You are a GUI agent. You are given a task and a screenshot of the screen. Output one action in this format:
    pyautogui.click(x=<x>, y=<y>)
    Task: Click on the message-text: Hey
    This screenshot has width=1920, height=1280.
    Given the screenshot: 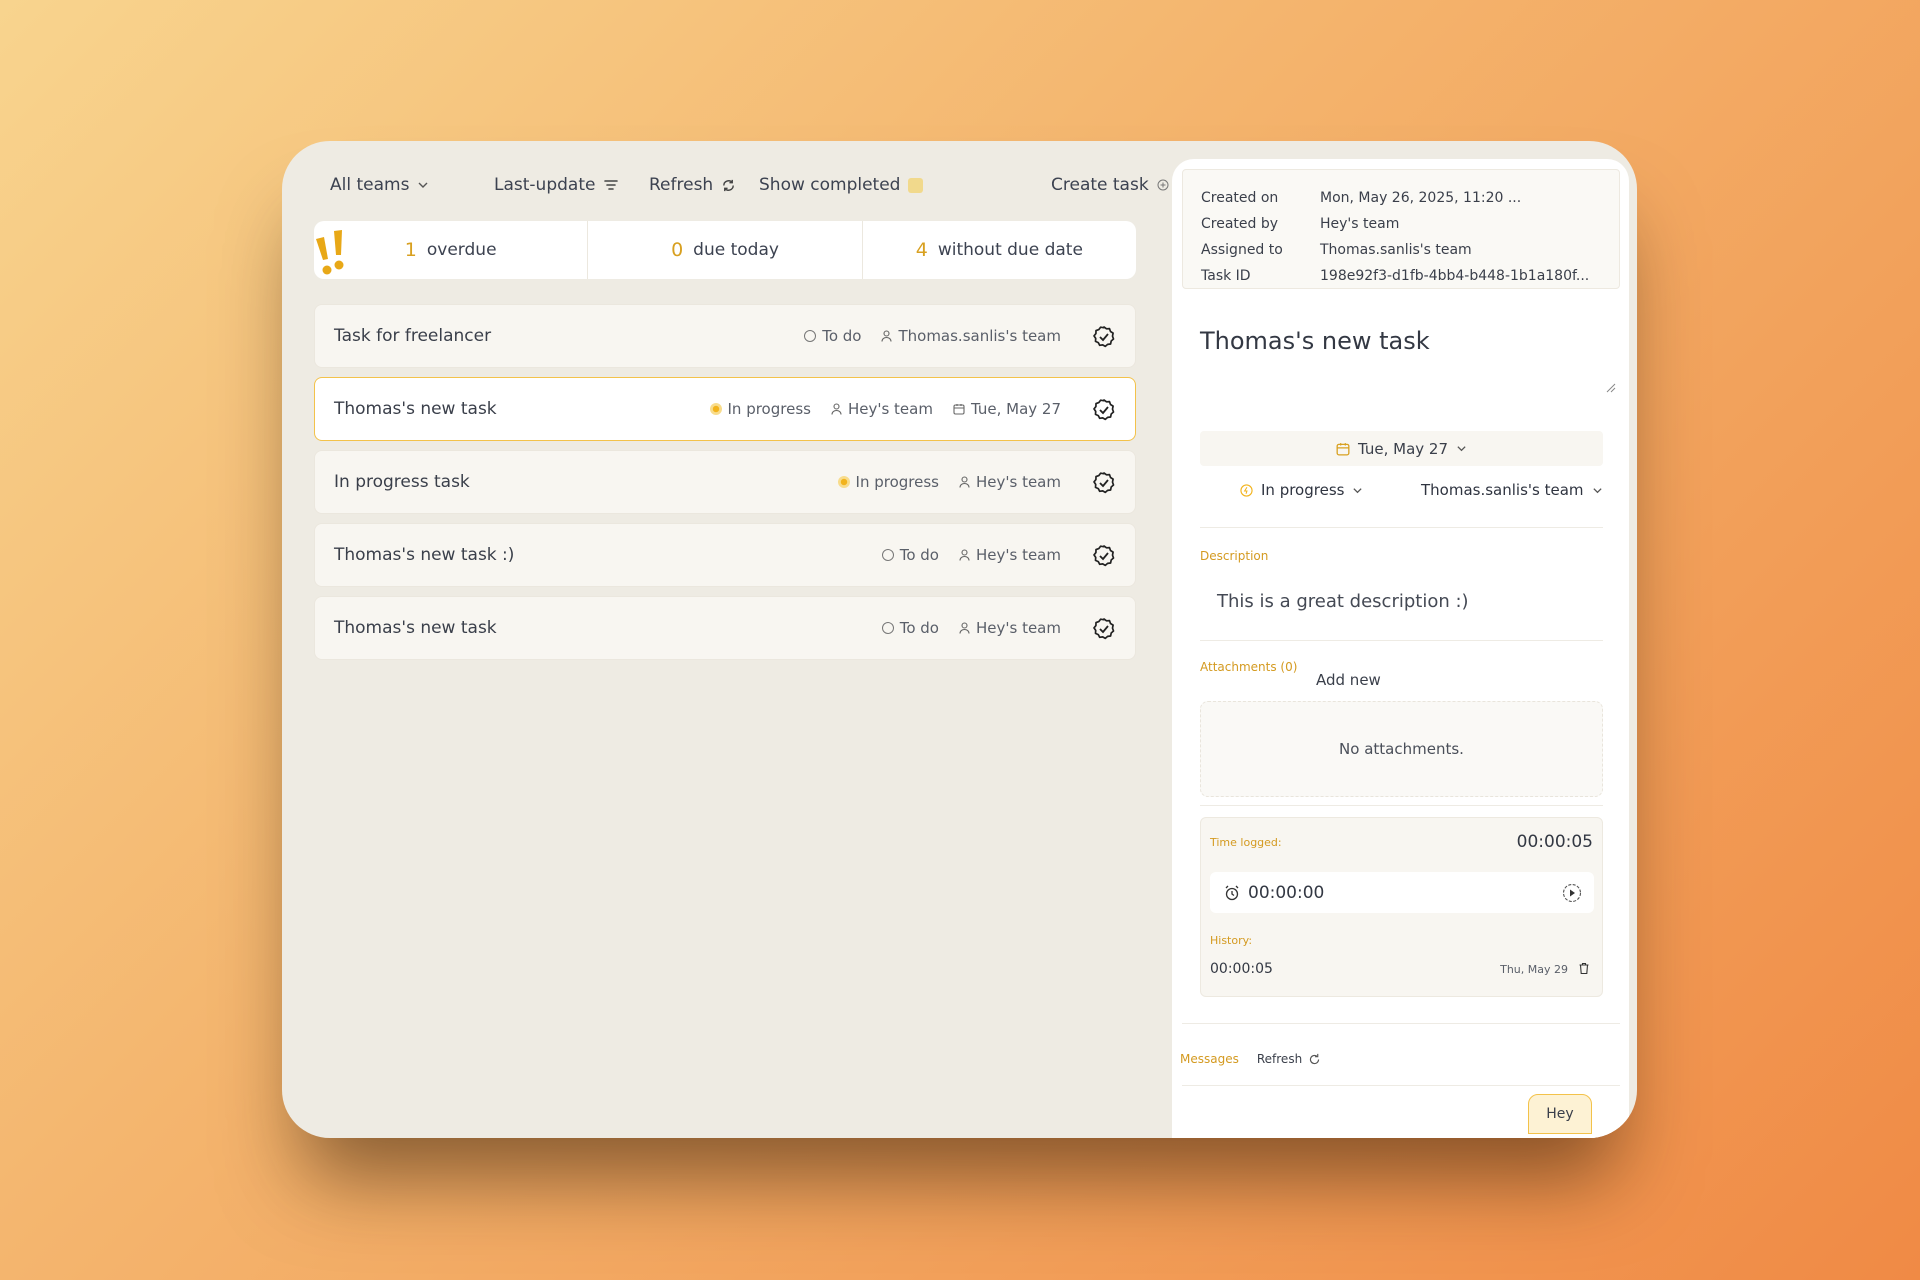 What is the action you would take?
    pyautogui.click(x=1560, y=1114)
    